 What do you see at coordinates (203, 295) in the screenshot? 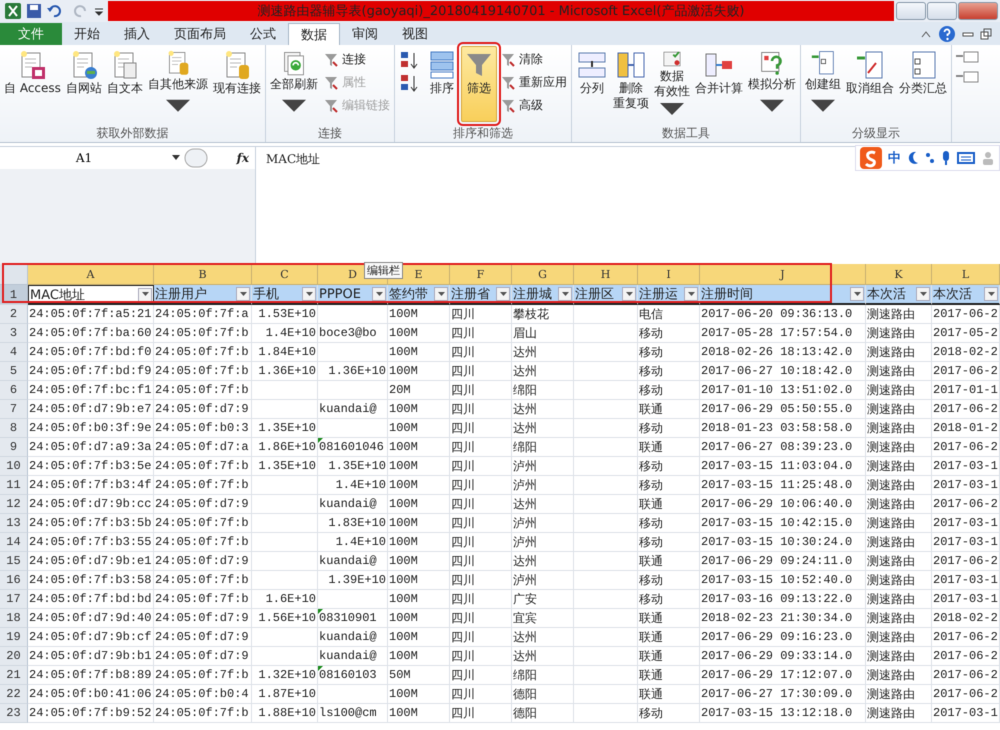
I see `header-cell: 注册用户` at bounding box center [203, 295].